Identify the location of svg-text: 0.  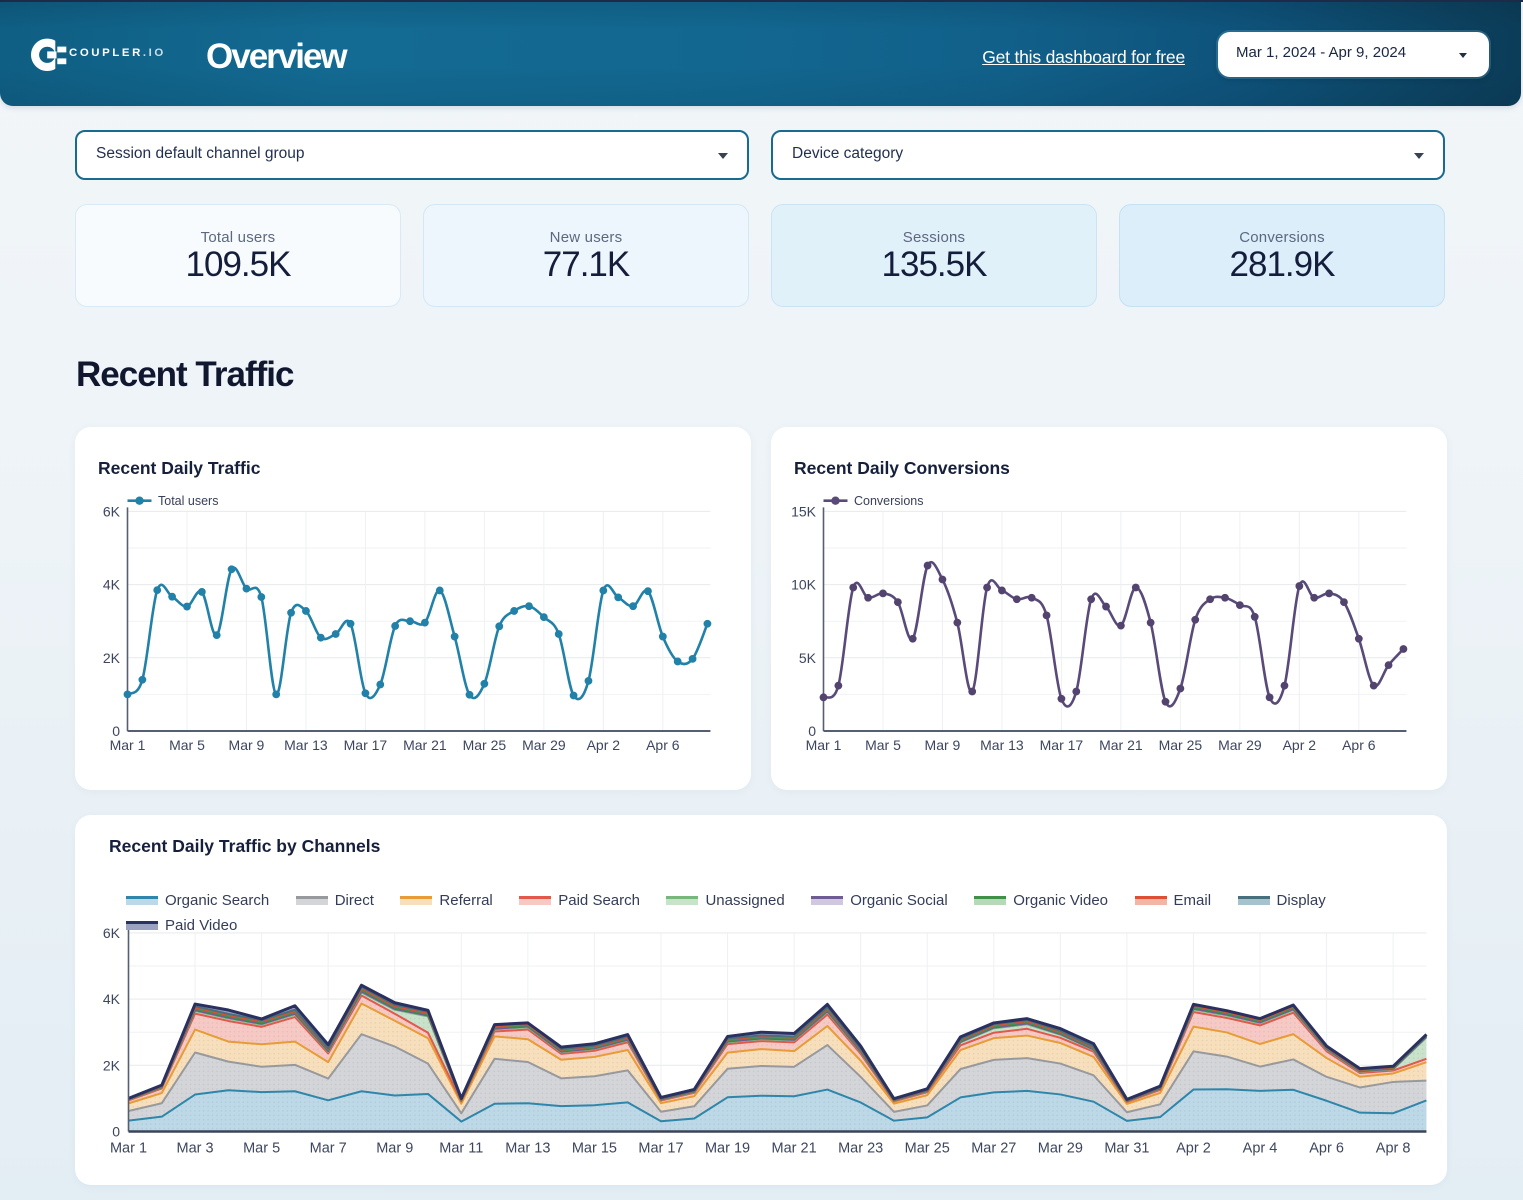
(116, 1132).